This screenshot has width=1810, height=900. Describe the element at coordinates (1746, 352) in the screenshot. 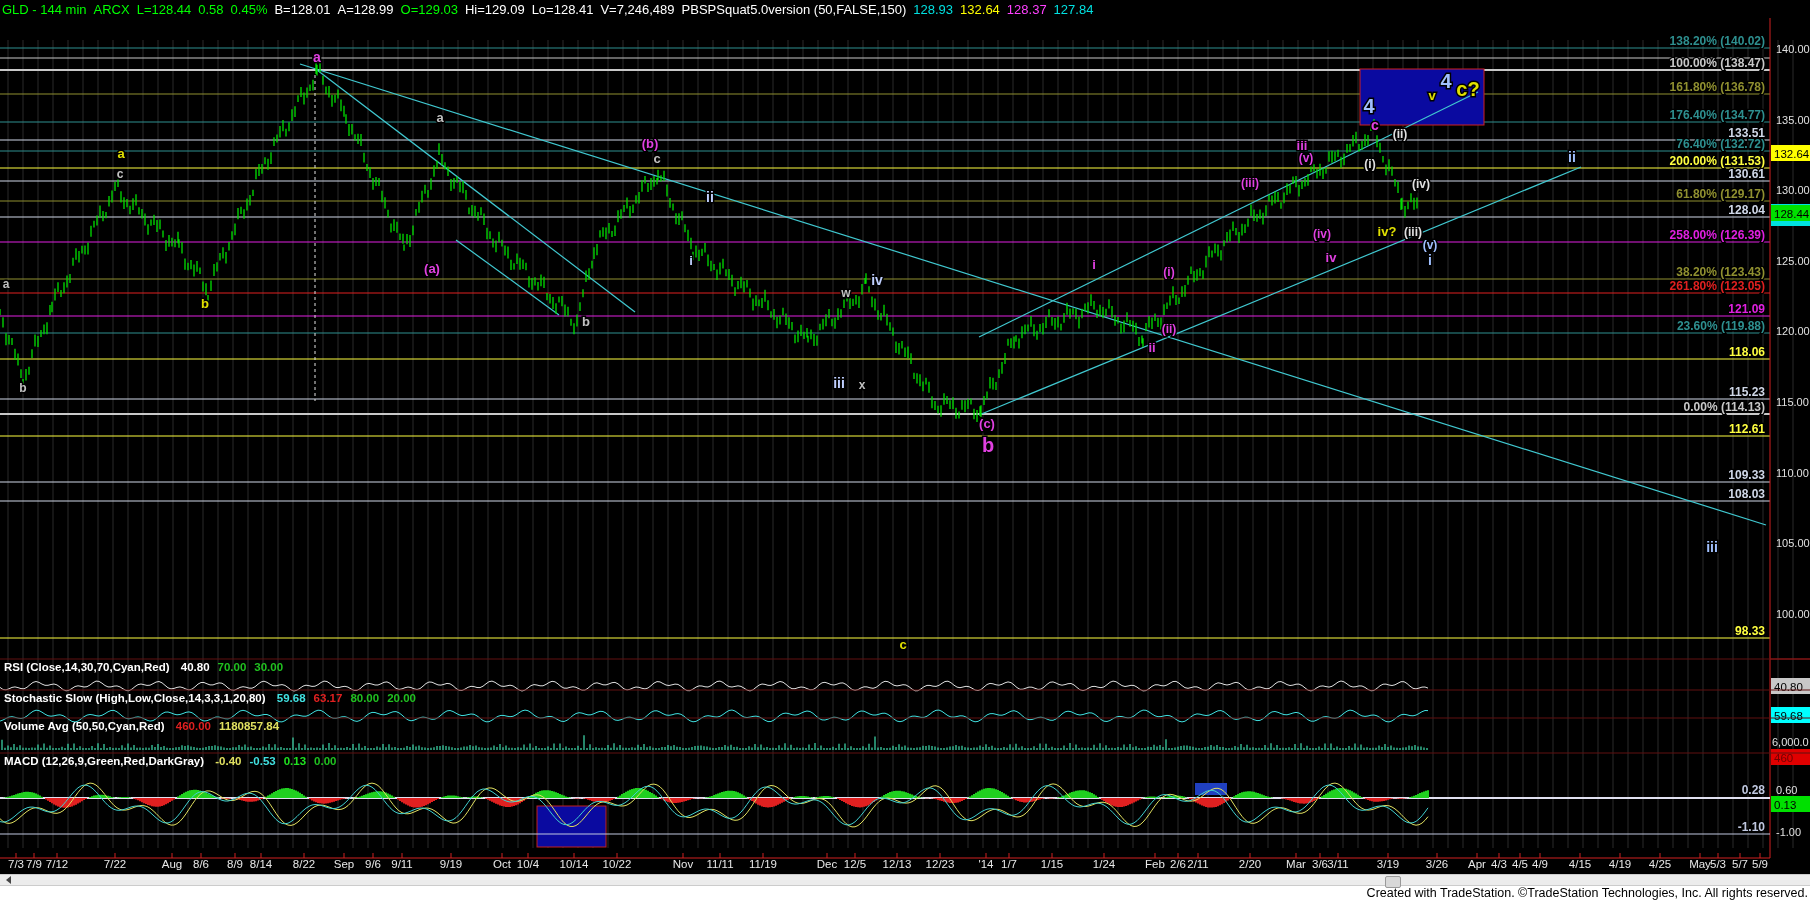

I see `level-label: 118.06` at that location.